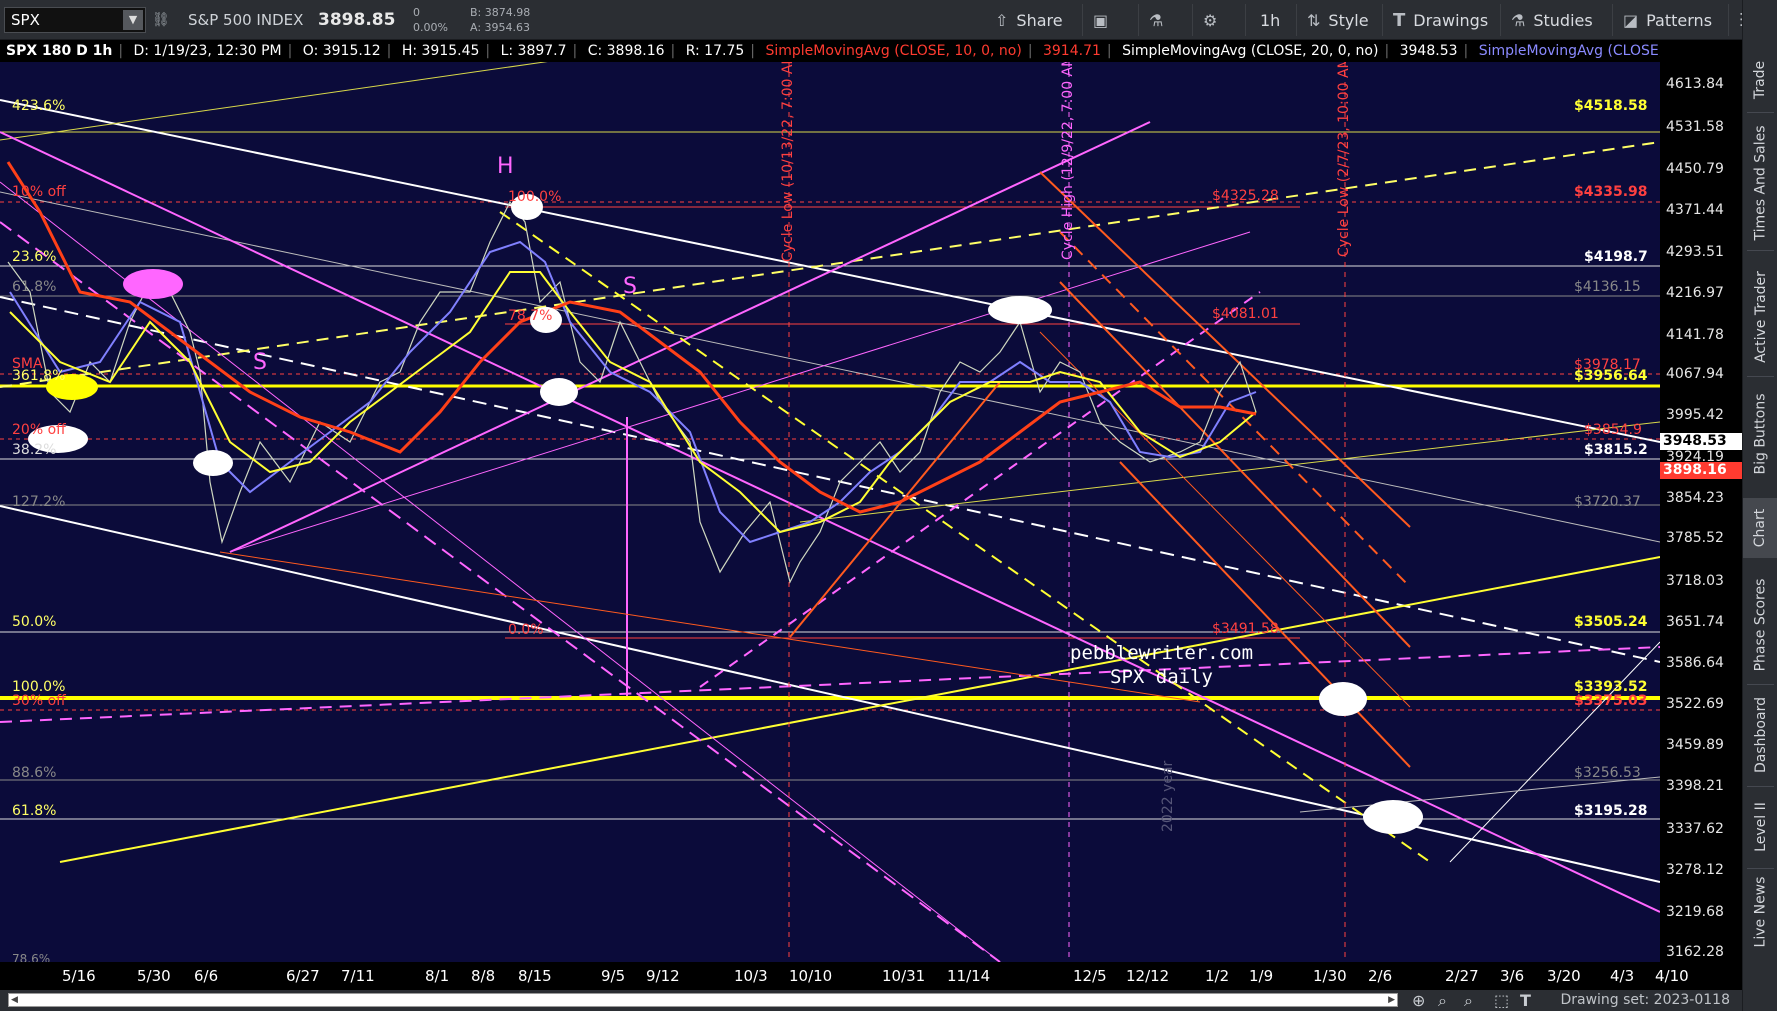  I want to click on tab-label: Dashboard, so click(1760, 735).